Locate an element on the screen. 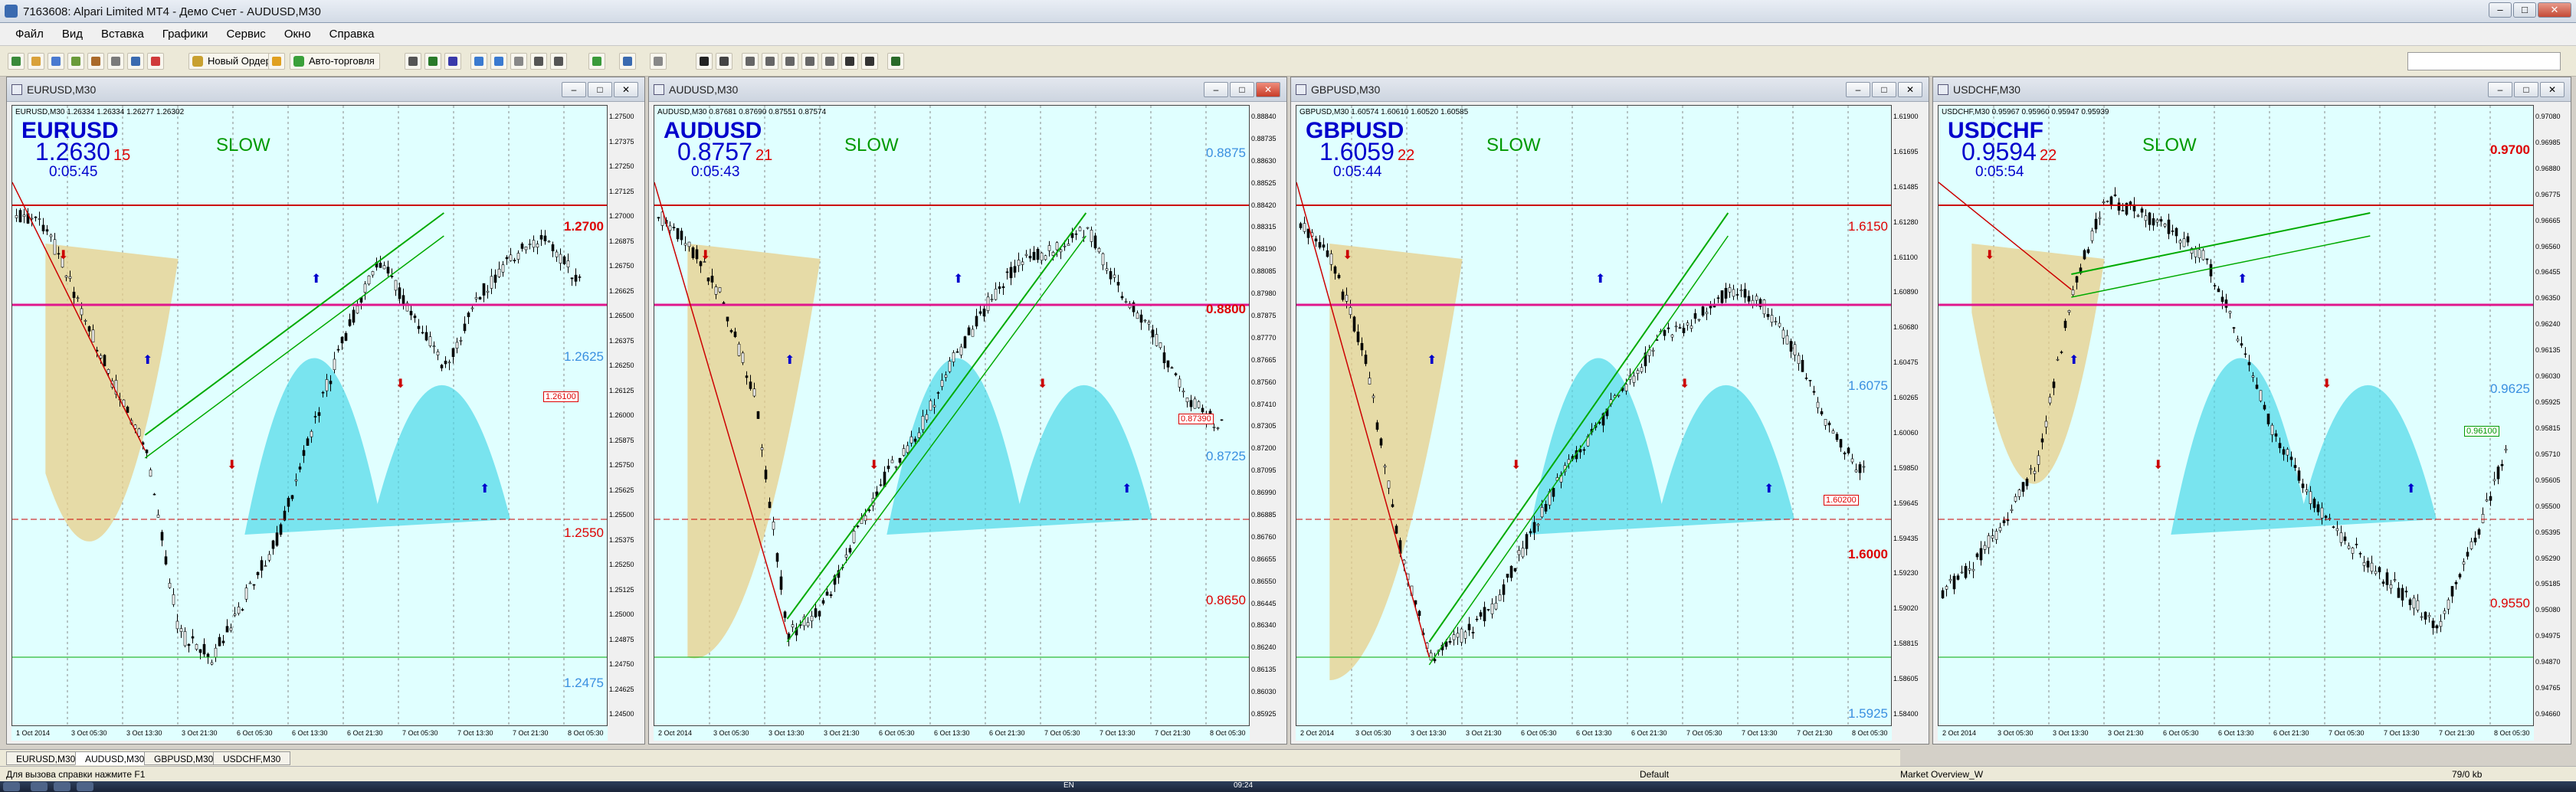  text-icon is located at coordinates (850, 61).